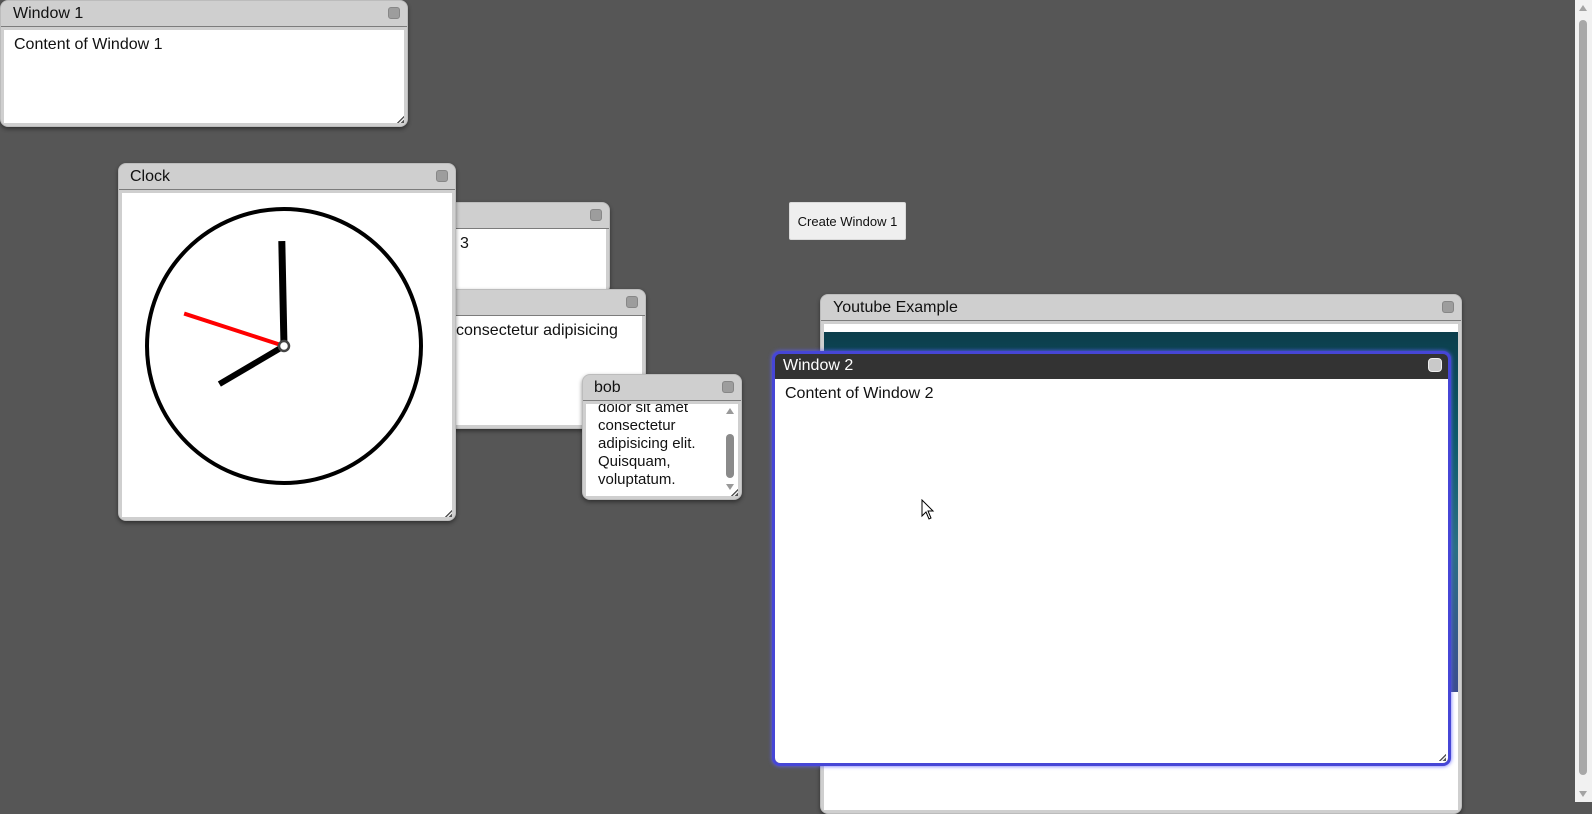 Image resolution: width=1592 pixels, height=814 pixels. I want to click on window-1-titlebar: Window 1, so click(204, 14).